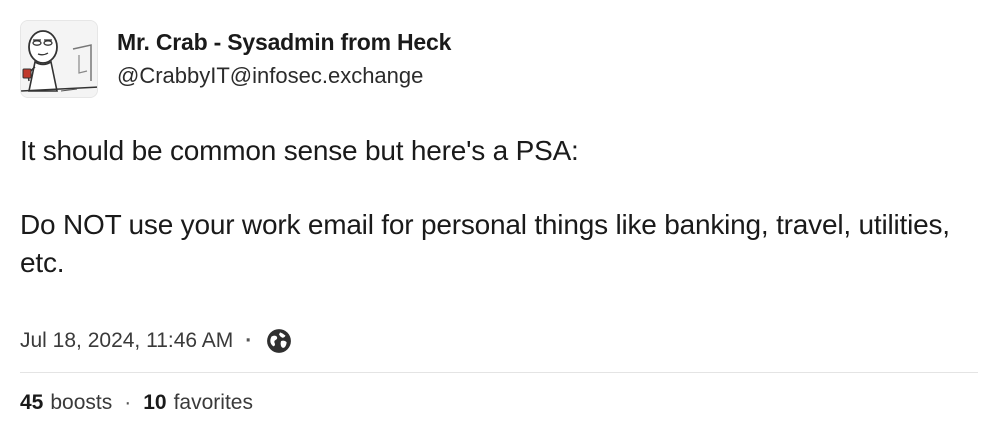  Describe the element at coordinates (32, 402) in the screenshot. I see `boosts-count: 45` at that location.